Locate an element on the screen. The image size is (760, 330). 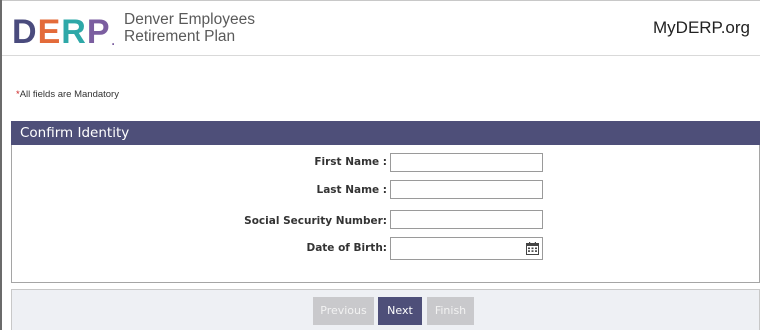
dob-picker is located at coordinates (466, 248).